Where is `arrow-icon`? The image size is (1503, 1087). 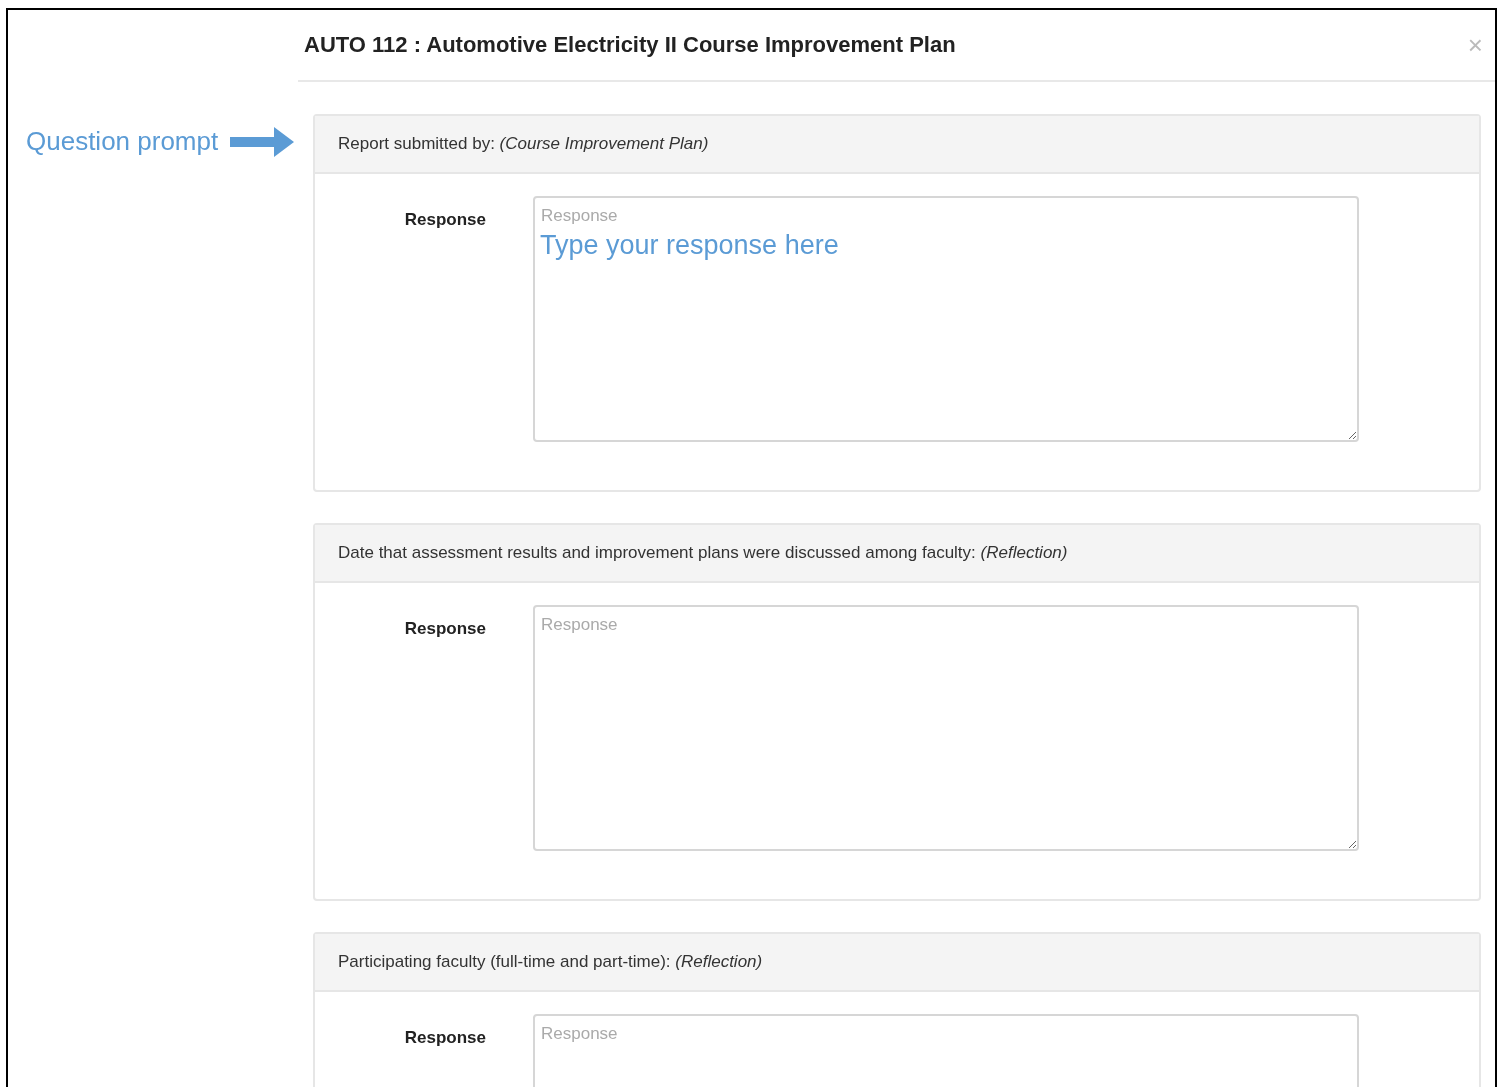
arrow-icon is located at coordinates (262, 141).